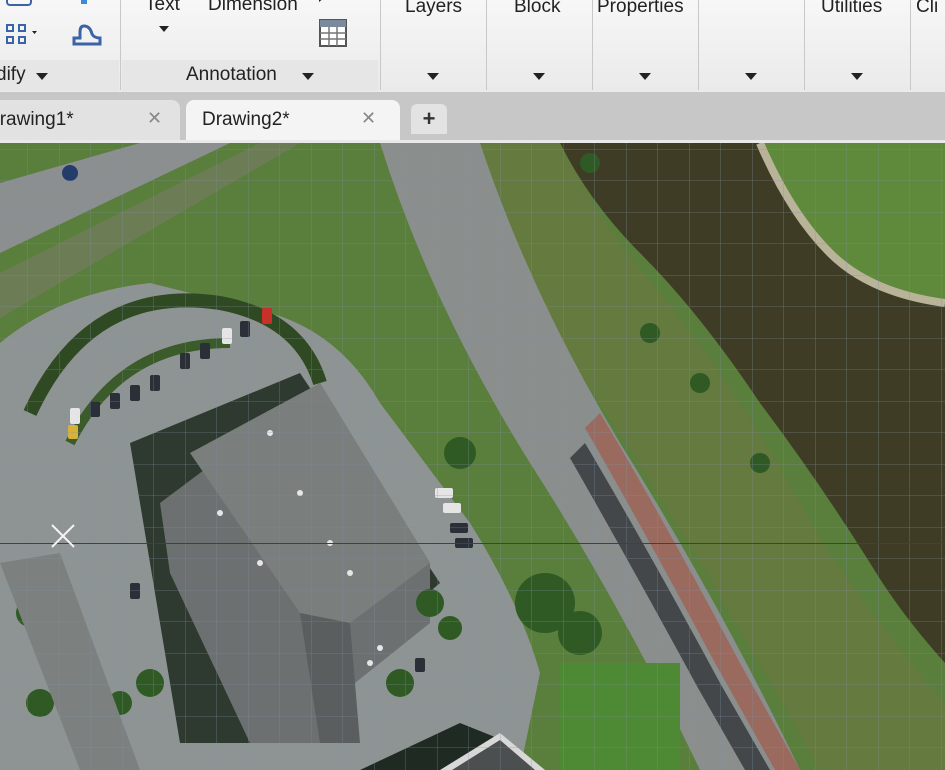  Describe the element at coordinates (537, 8) in the screenshot. I see `block-label: Block` at that location.